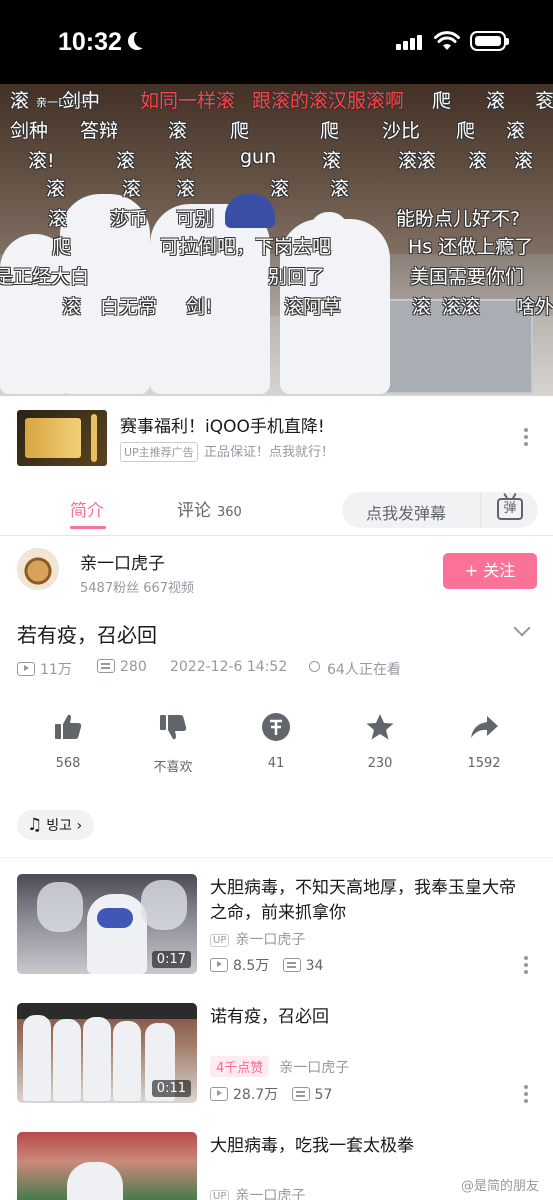 Image resolution: width=553 pixels, height=1200 pixels. Describe the element at coordinates (173, 727) in the screenshot. I see `thumbs-down-icon` at that location.